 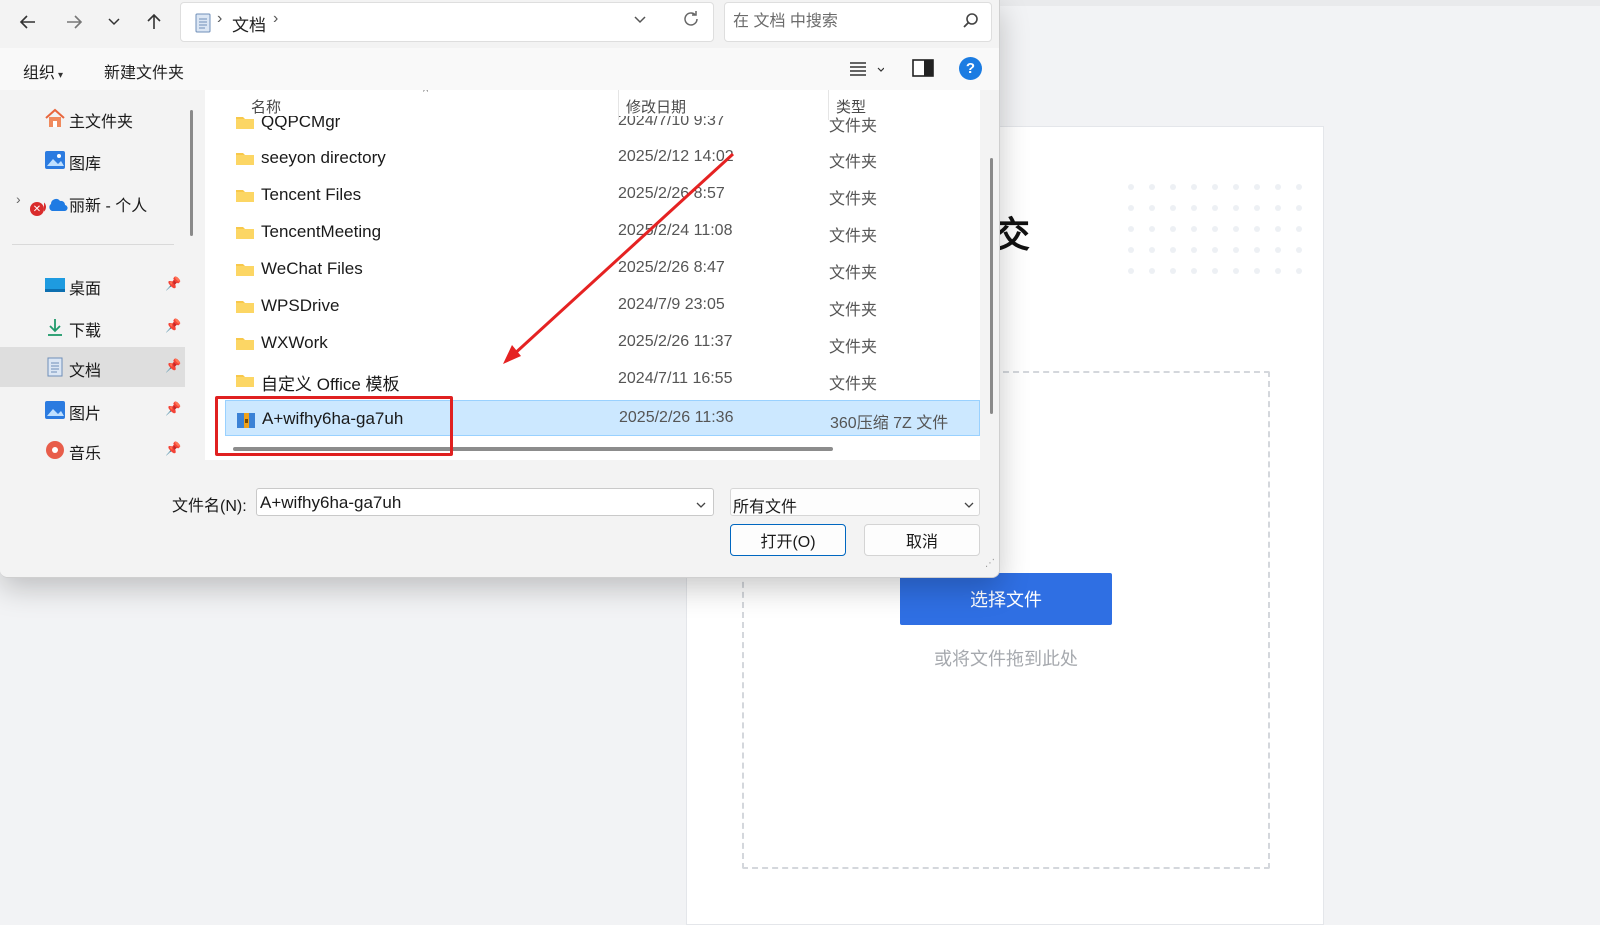 I want to click on nav-item-documents: 文档 📌, so click(x=92, y=367).